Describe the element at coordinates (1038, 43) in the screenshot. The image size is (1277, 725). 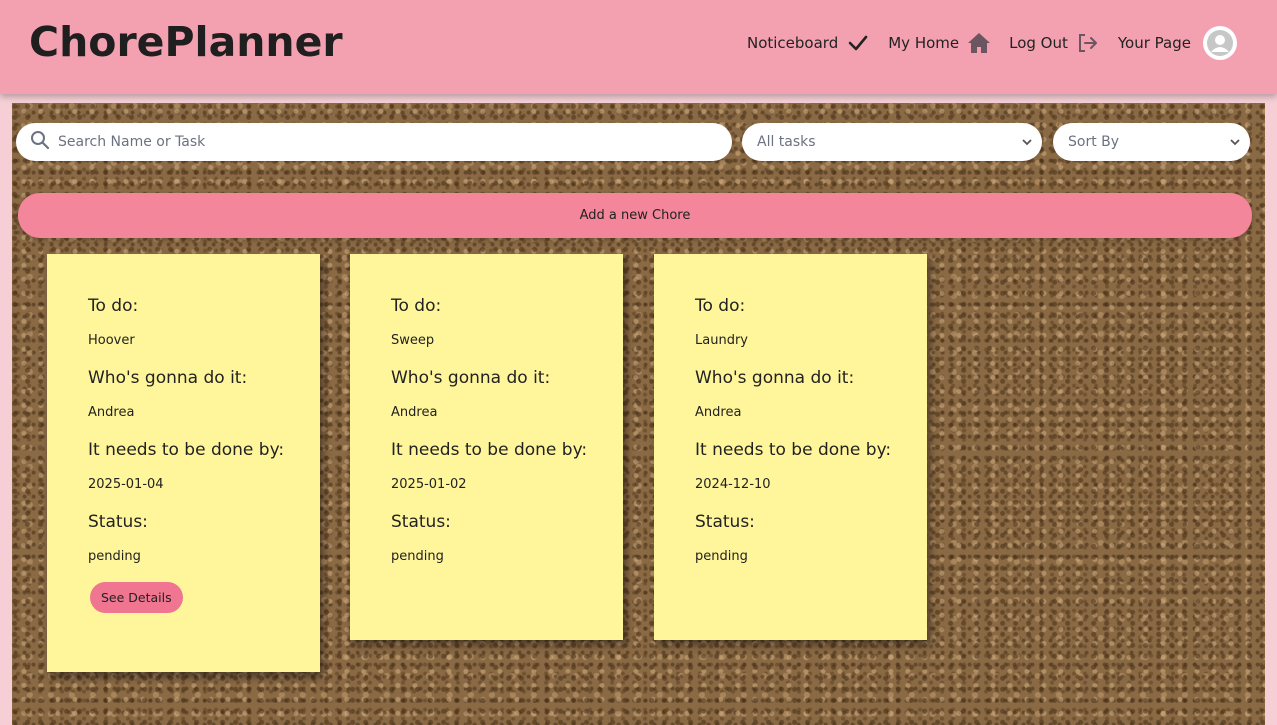
I see `nav-log-out-label: Log Out` at that location.